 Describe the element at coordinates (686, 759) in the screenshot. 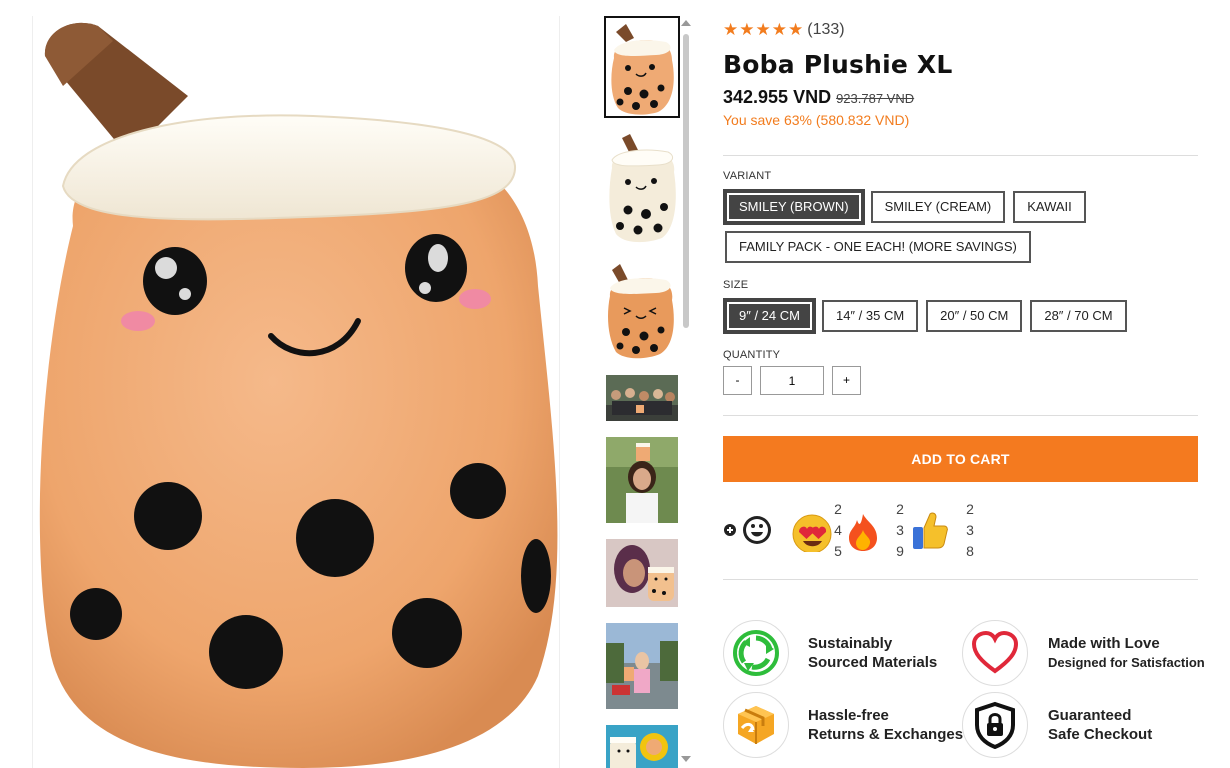

I see `scroll-down-arrow-icon` at that location.